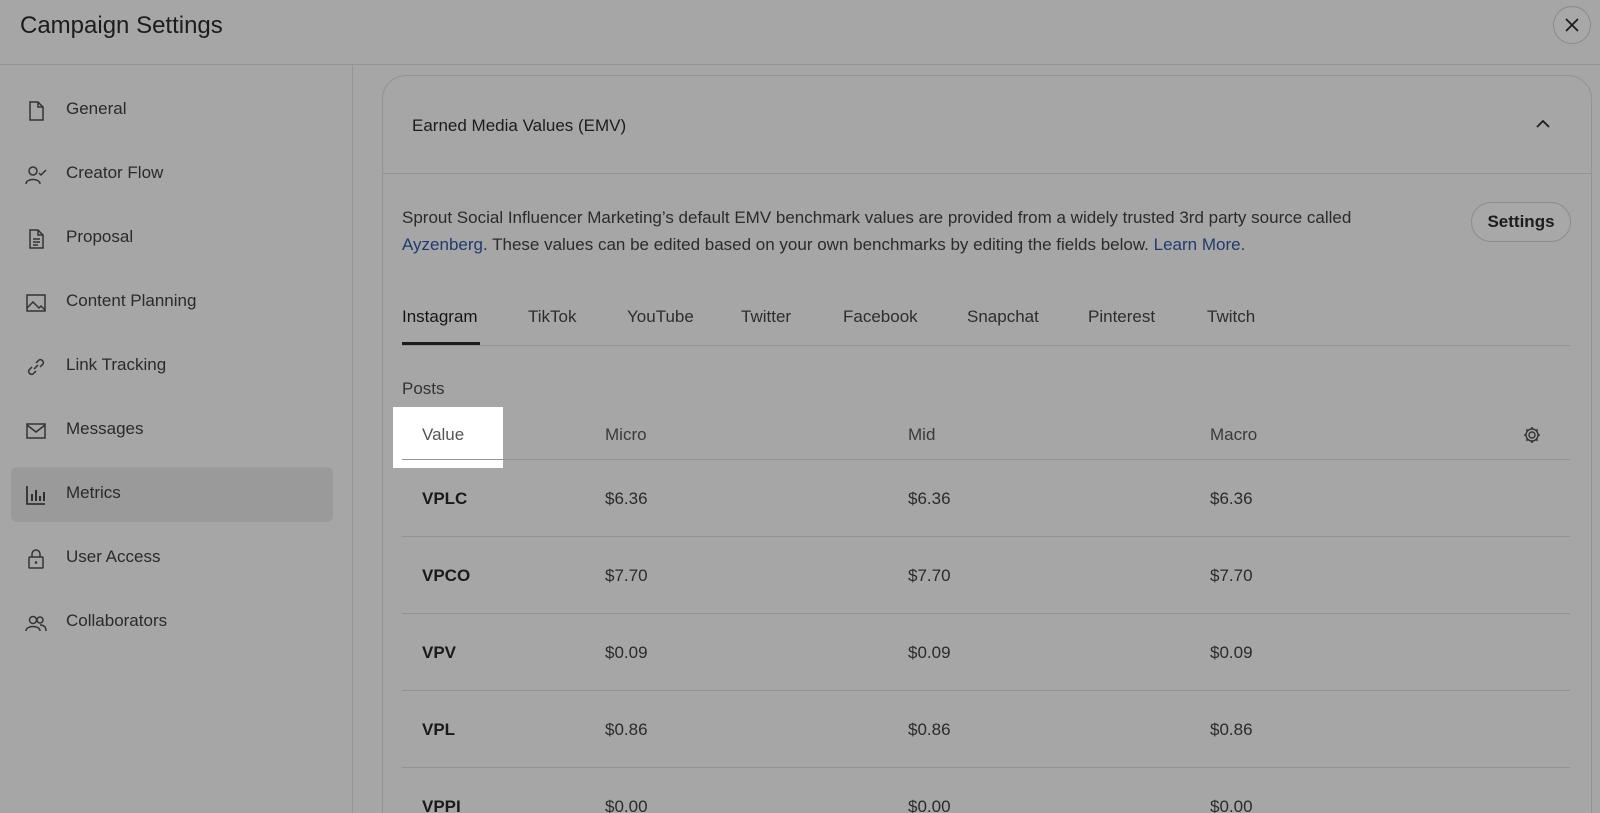  I want to click on mail-icon, so click(36, 431).